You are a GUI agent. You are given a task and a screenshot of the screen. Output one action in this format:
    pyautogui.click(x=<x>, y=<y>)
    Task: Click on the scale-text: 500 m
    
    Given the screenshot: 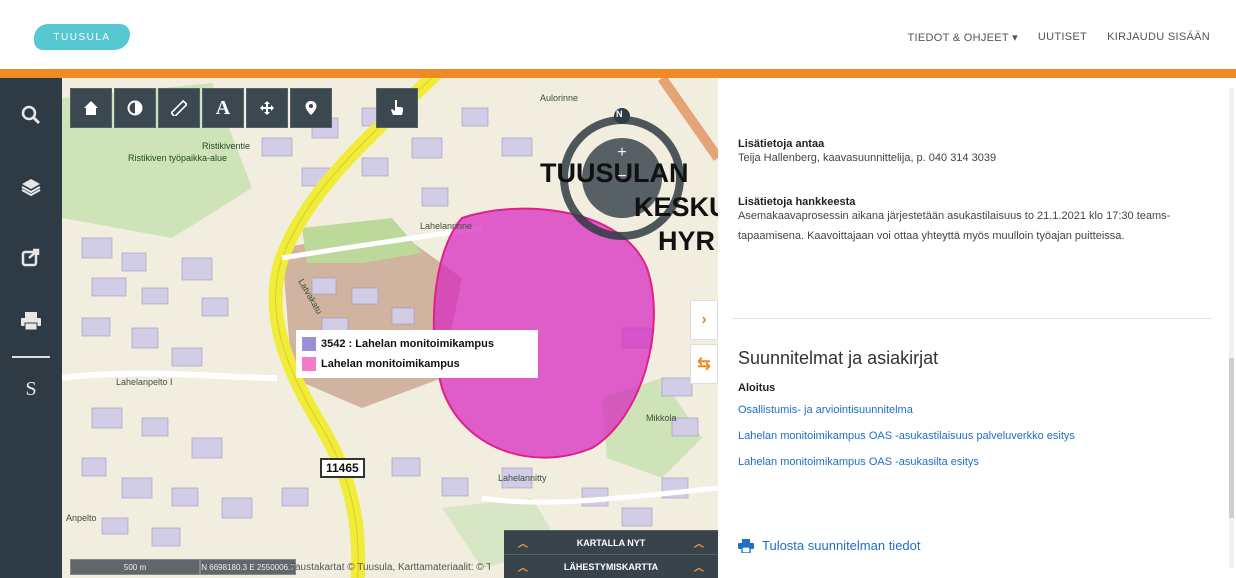 What is the action you would take?
    pyautogui.click(x=135, y=567)
    